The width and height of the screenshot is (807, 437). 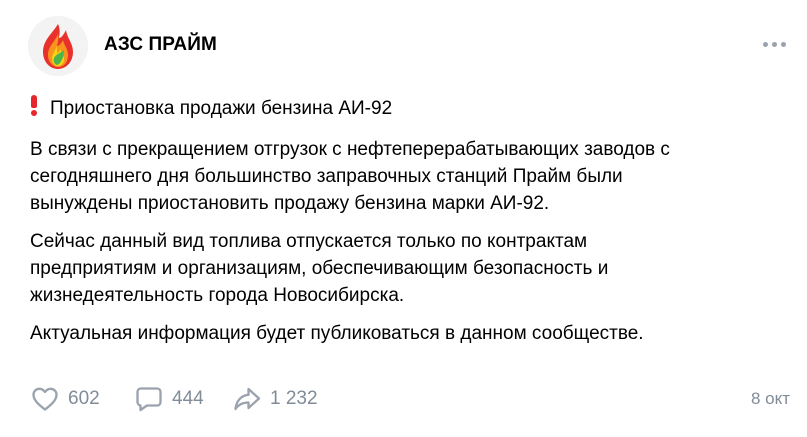 I want to click on community-avatar, so click(x=58, y=46).